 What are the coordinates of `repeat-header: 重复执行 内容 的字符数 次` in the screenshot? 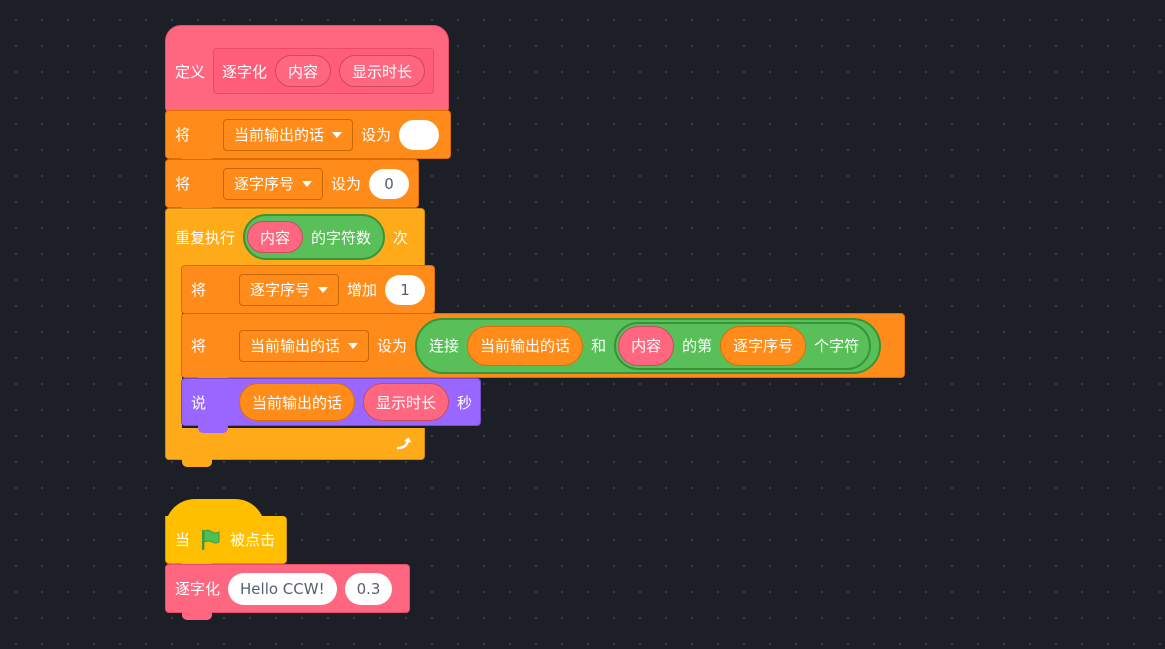 It's located at (295, 240).